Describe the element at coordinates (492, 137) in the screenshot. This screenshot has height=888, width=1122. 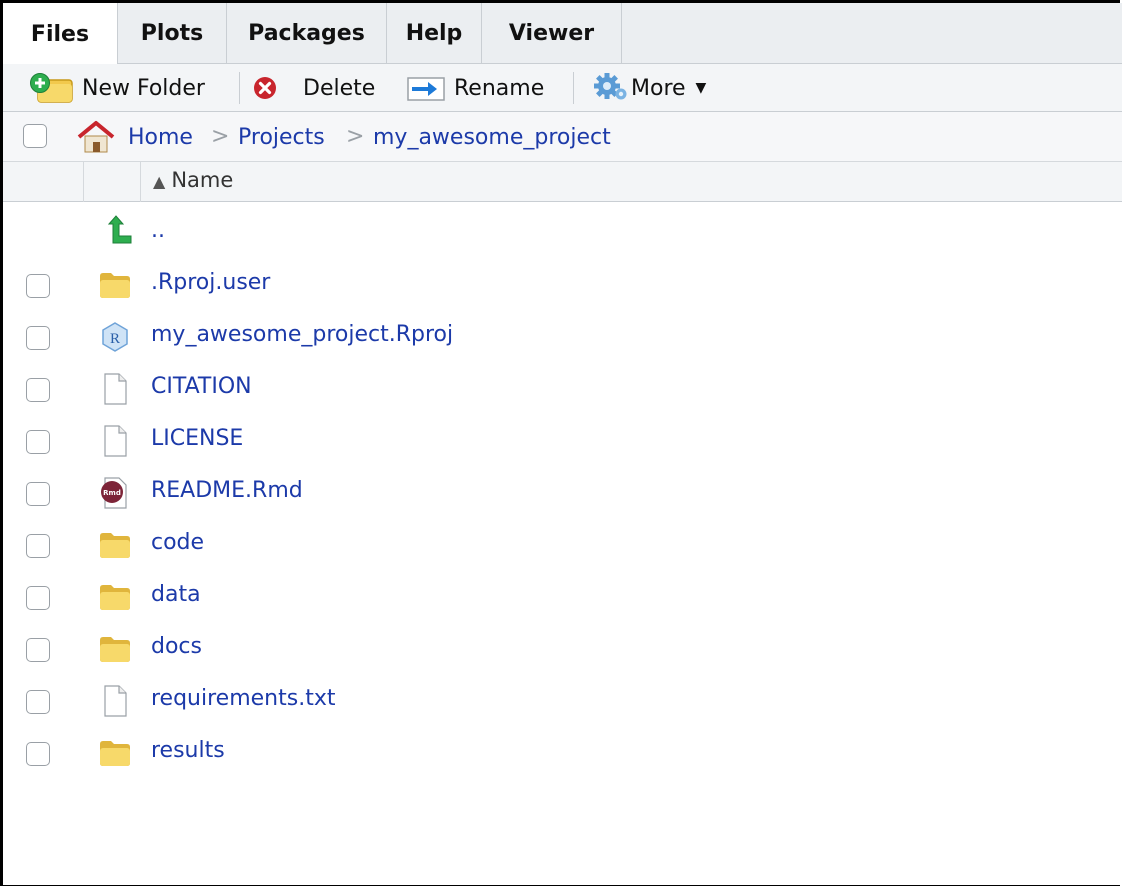
I see `breadcrumb-current: my_awesome_project` at that location.